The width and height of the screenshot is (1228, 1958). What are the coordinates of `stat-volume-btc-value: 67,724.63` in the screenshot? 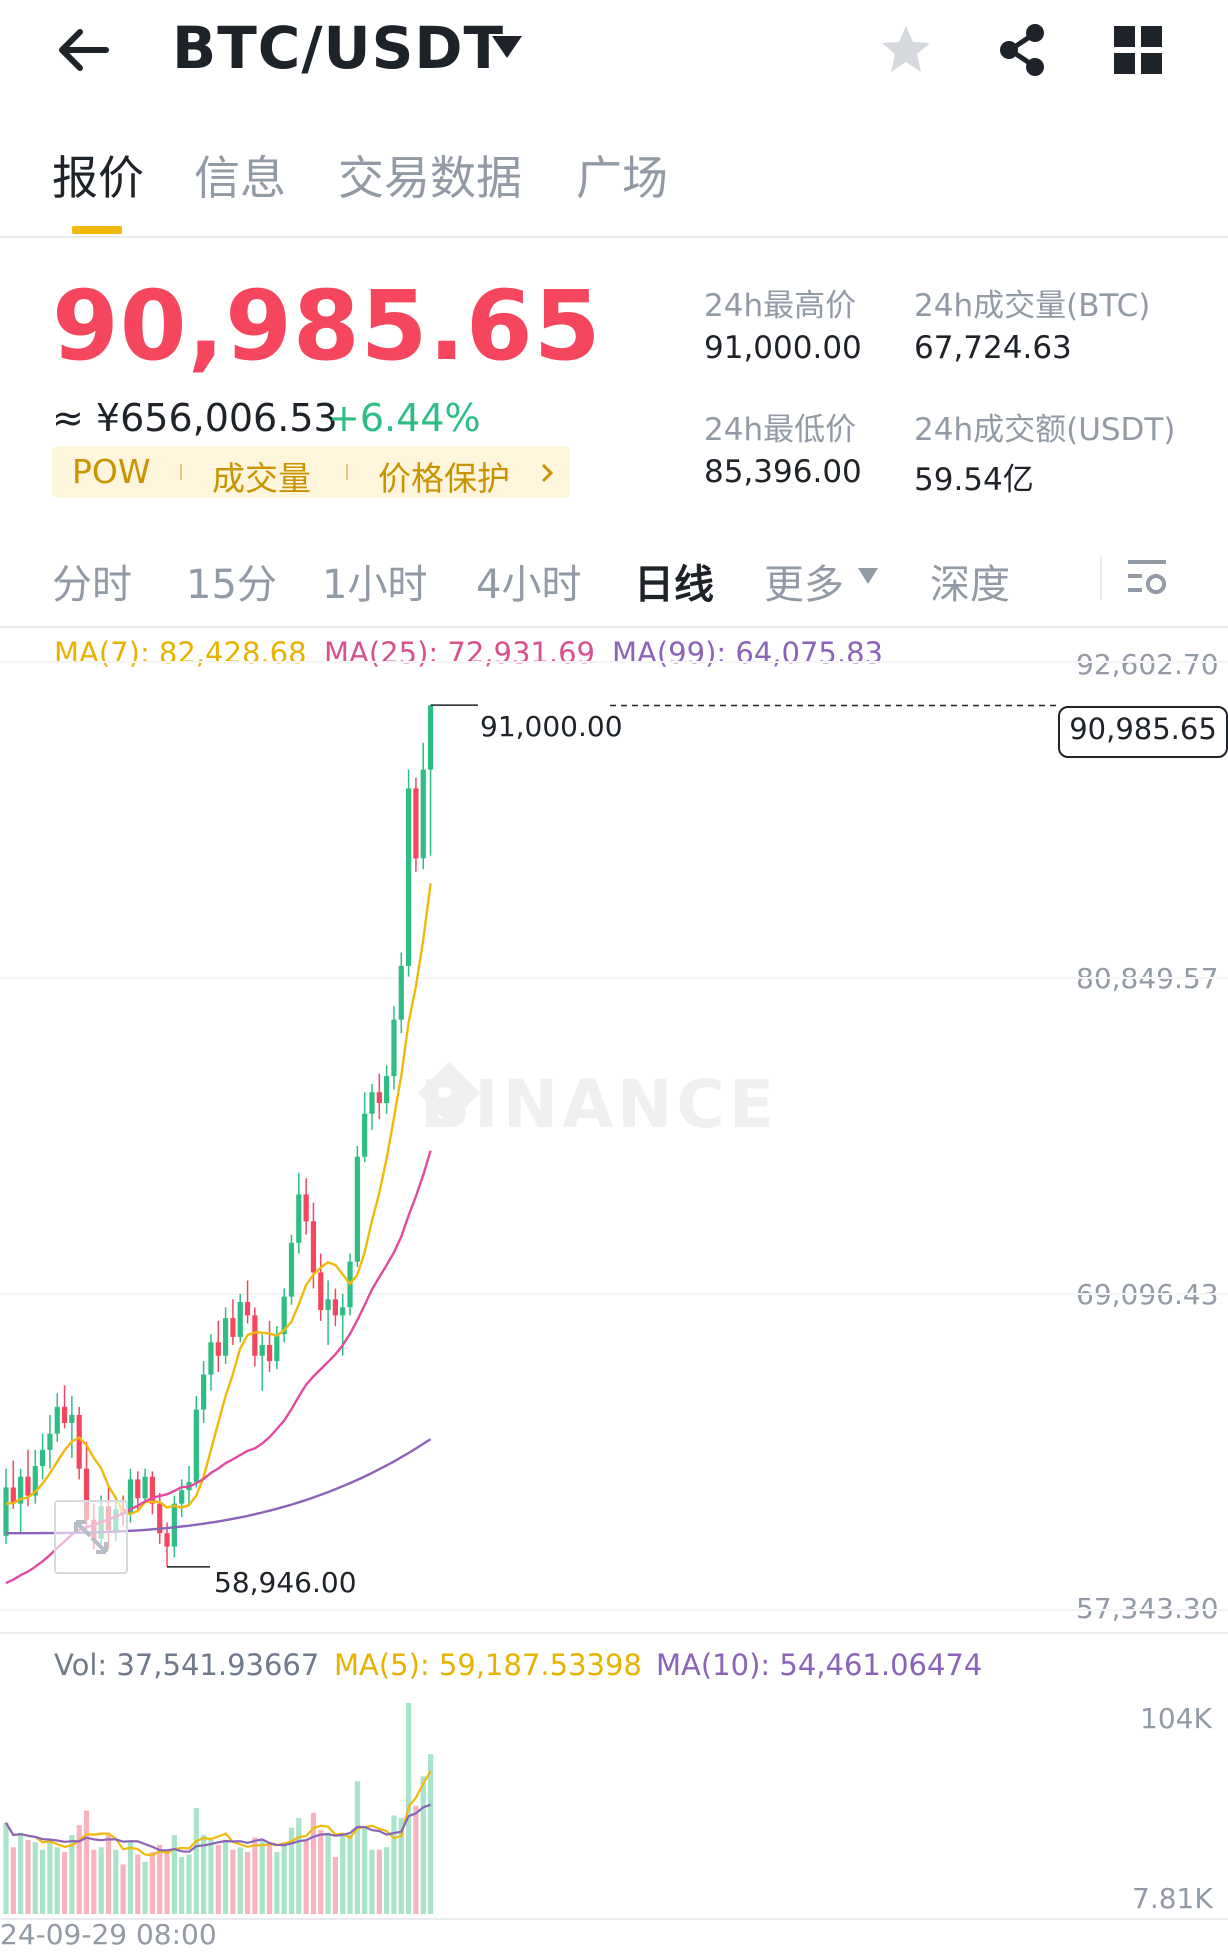 It's located at (993, 348).